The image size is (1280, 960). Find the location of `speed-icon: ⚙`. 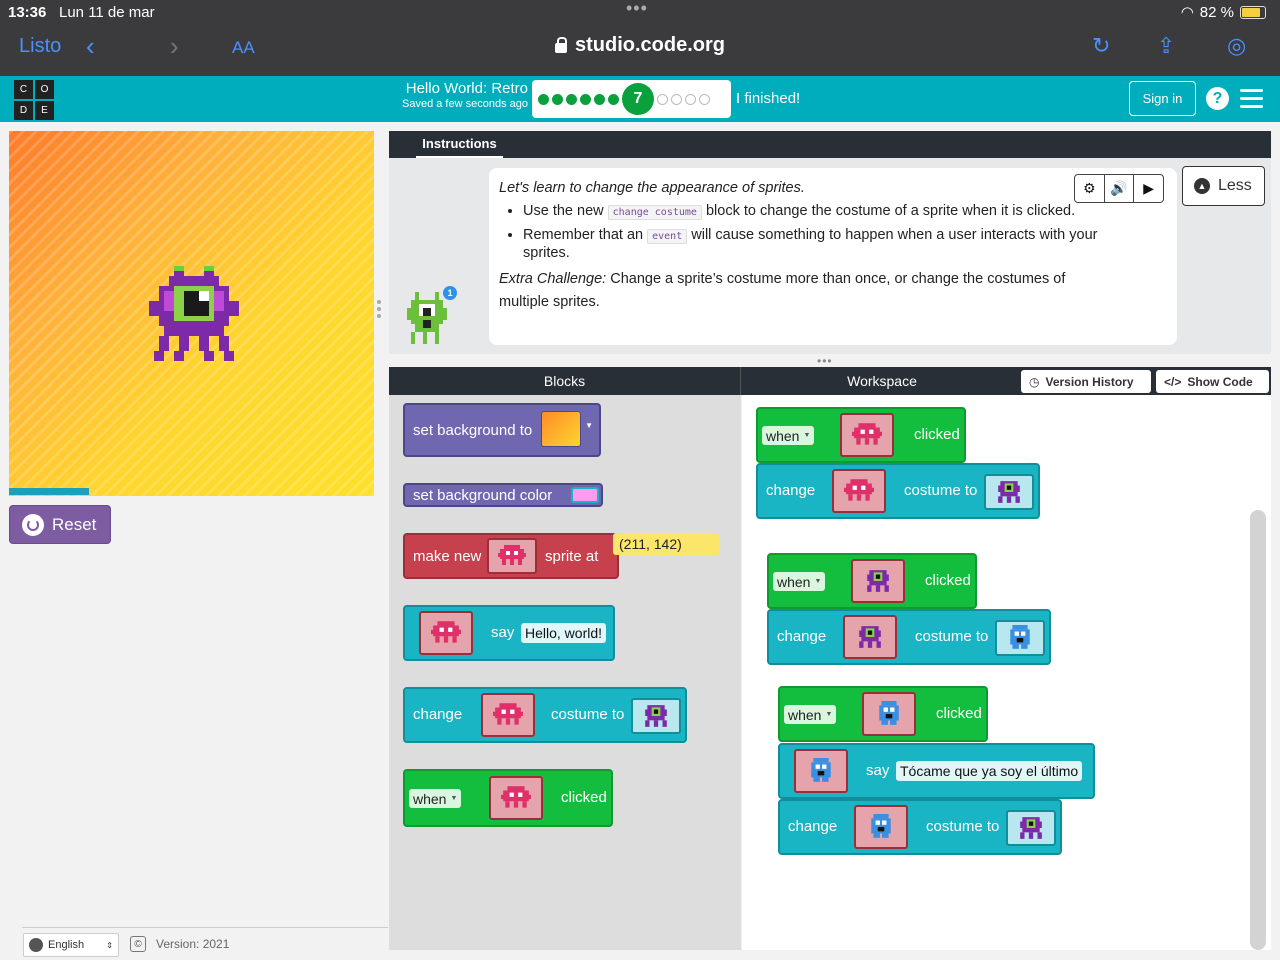

speed-icon: ⚙ is located at coordinates (1090, 188).